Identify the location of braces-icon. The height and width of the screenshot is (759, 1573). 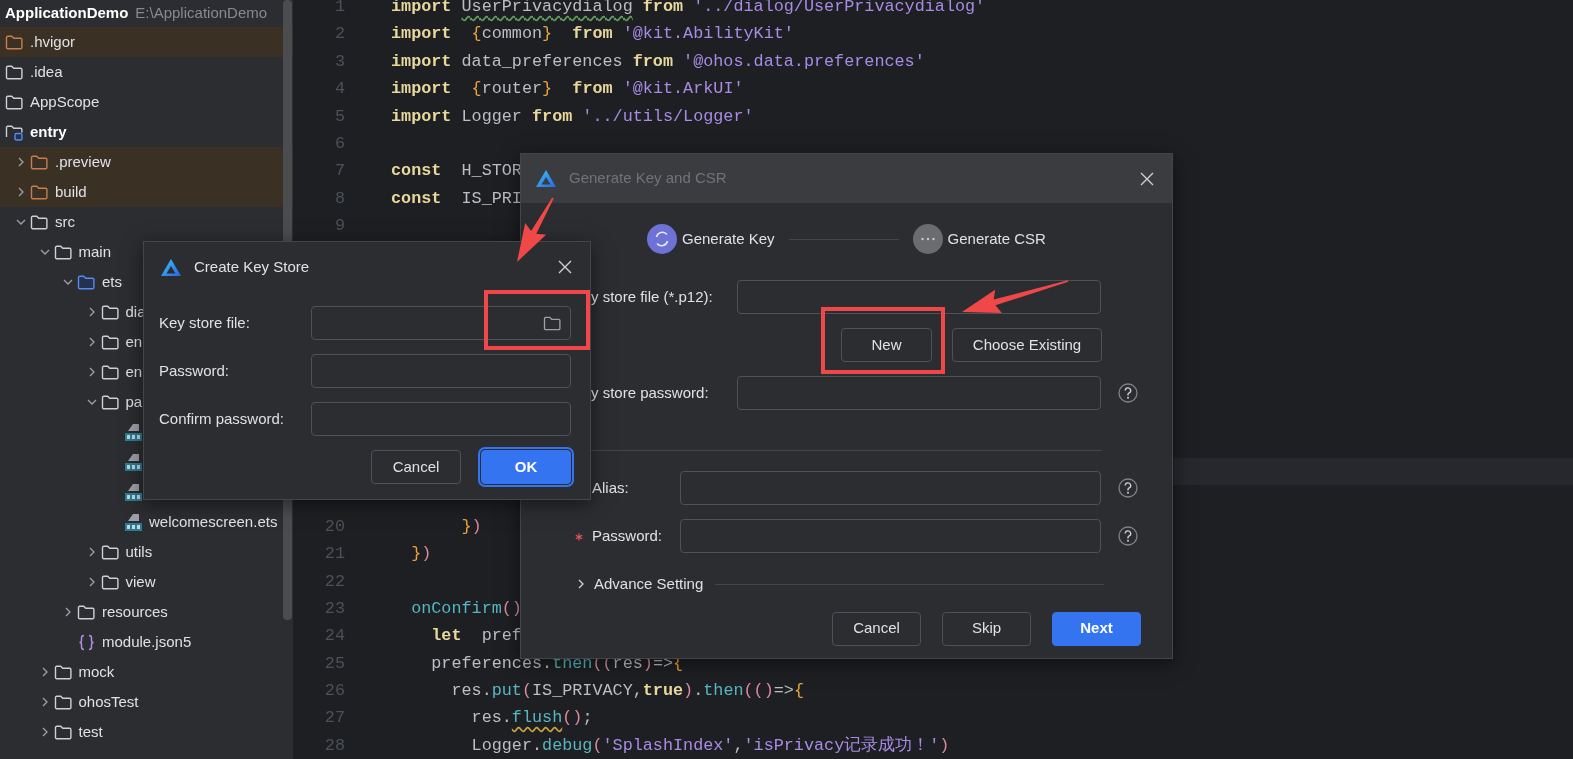
(86, 642).